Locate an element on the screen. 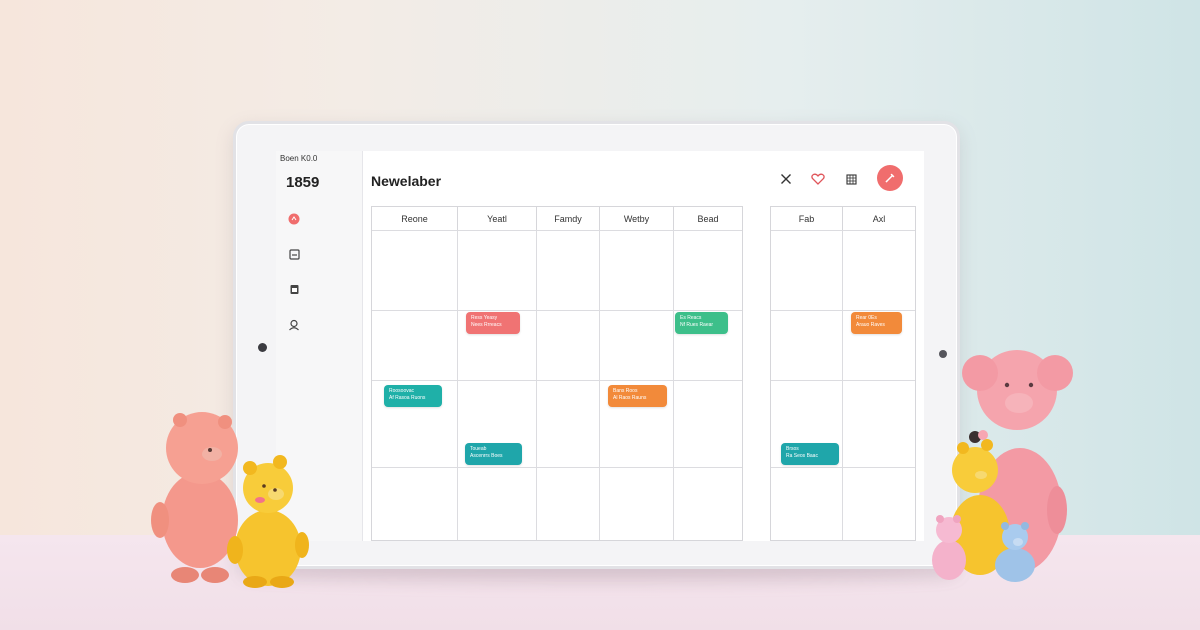 The image size is (1200, 630). event-title: Rear 0Es is located at coordinates (866, 318).